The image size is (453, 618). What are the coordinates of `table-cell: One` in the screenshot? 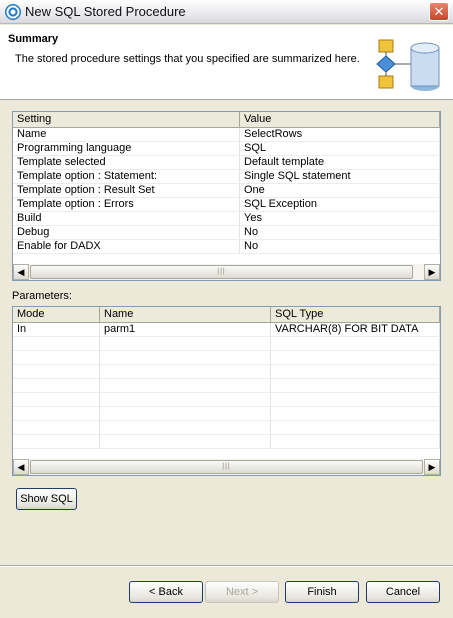 It's located at (340, 191).